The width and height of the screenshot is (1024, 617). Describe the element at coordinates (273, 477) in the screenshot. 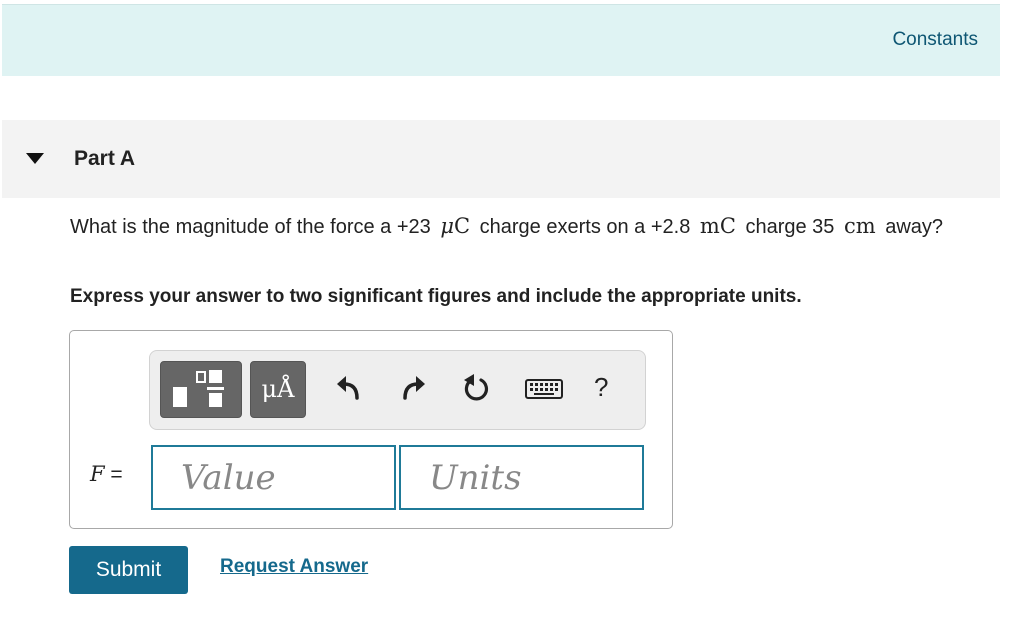

I see `value-input` at that location.